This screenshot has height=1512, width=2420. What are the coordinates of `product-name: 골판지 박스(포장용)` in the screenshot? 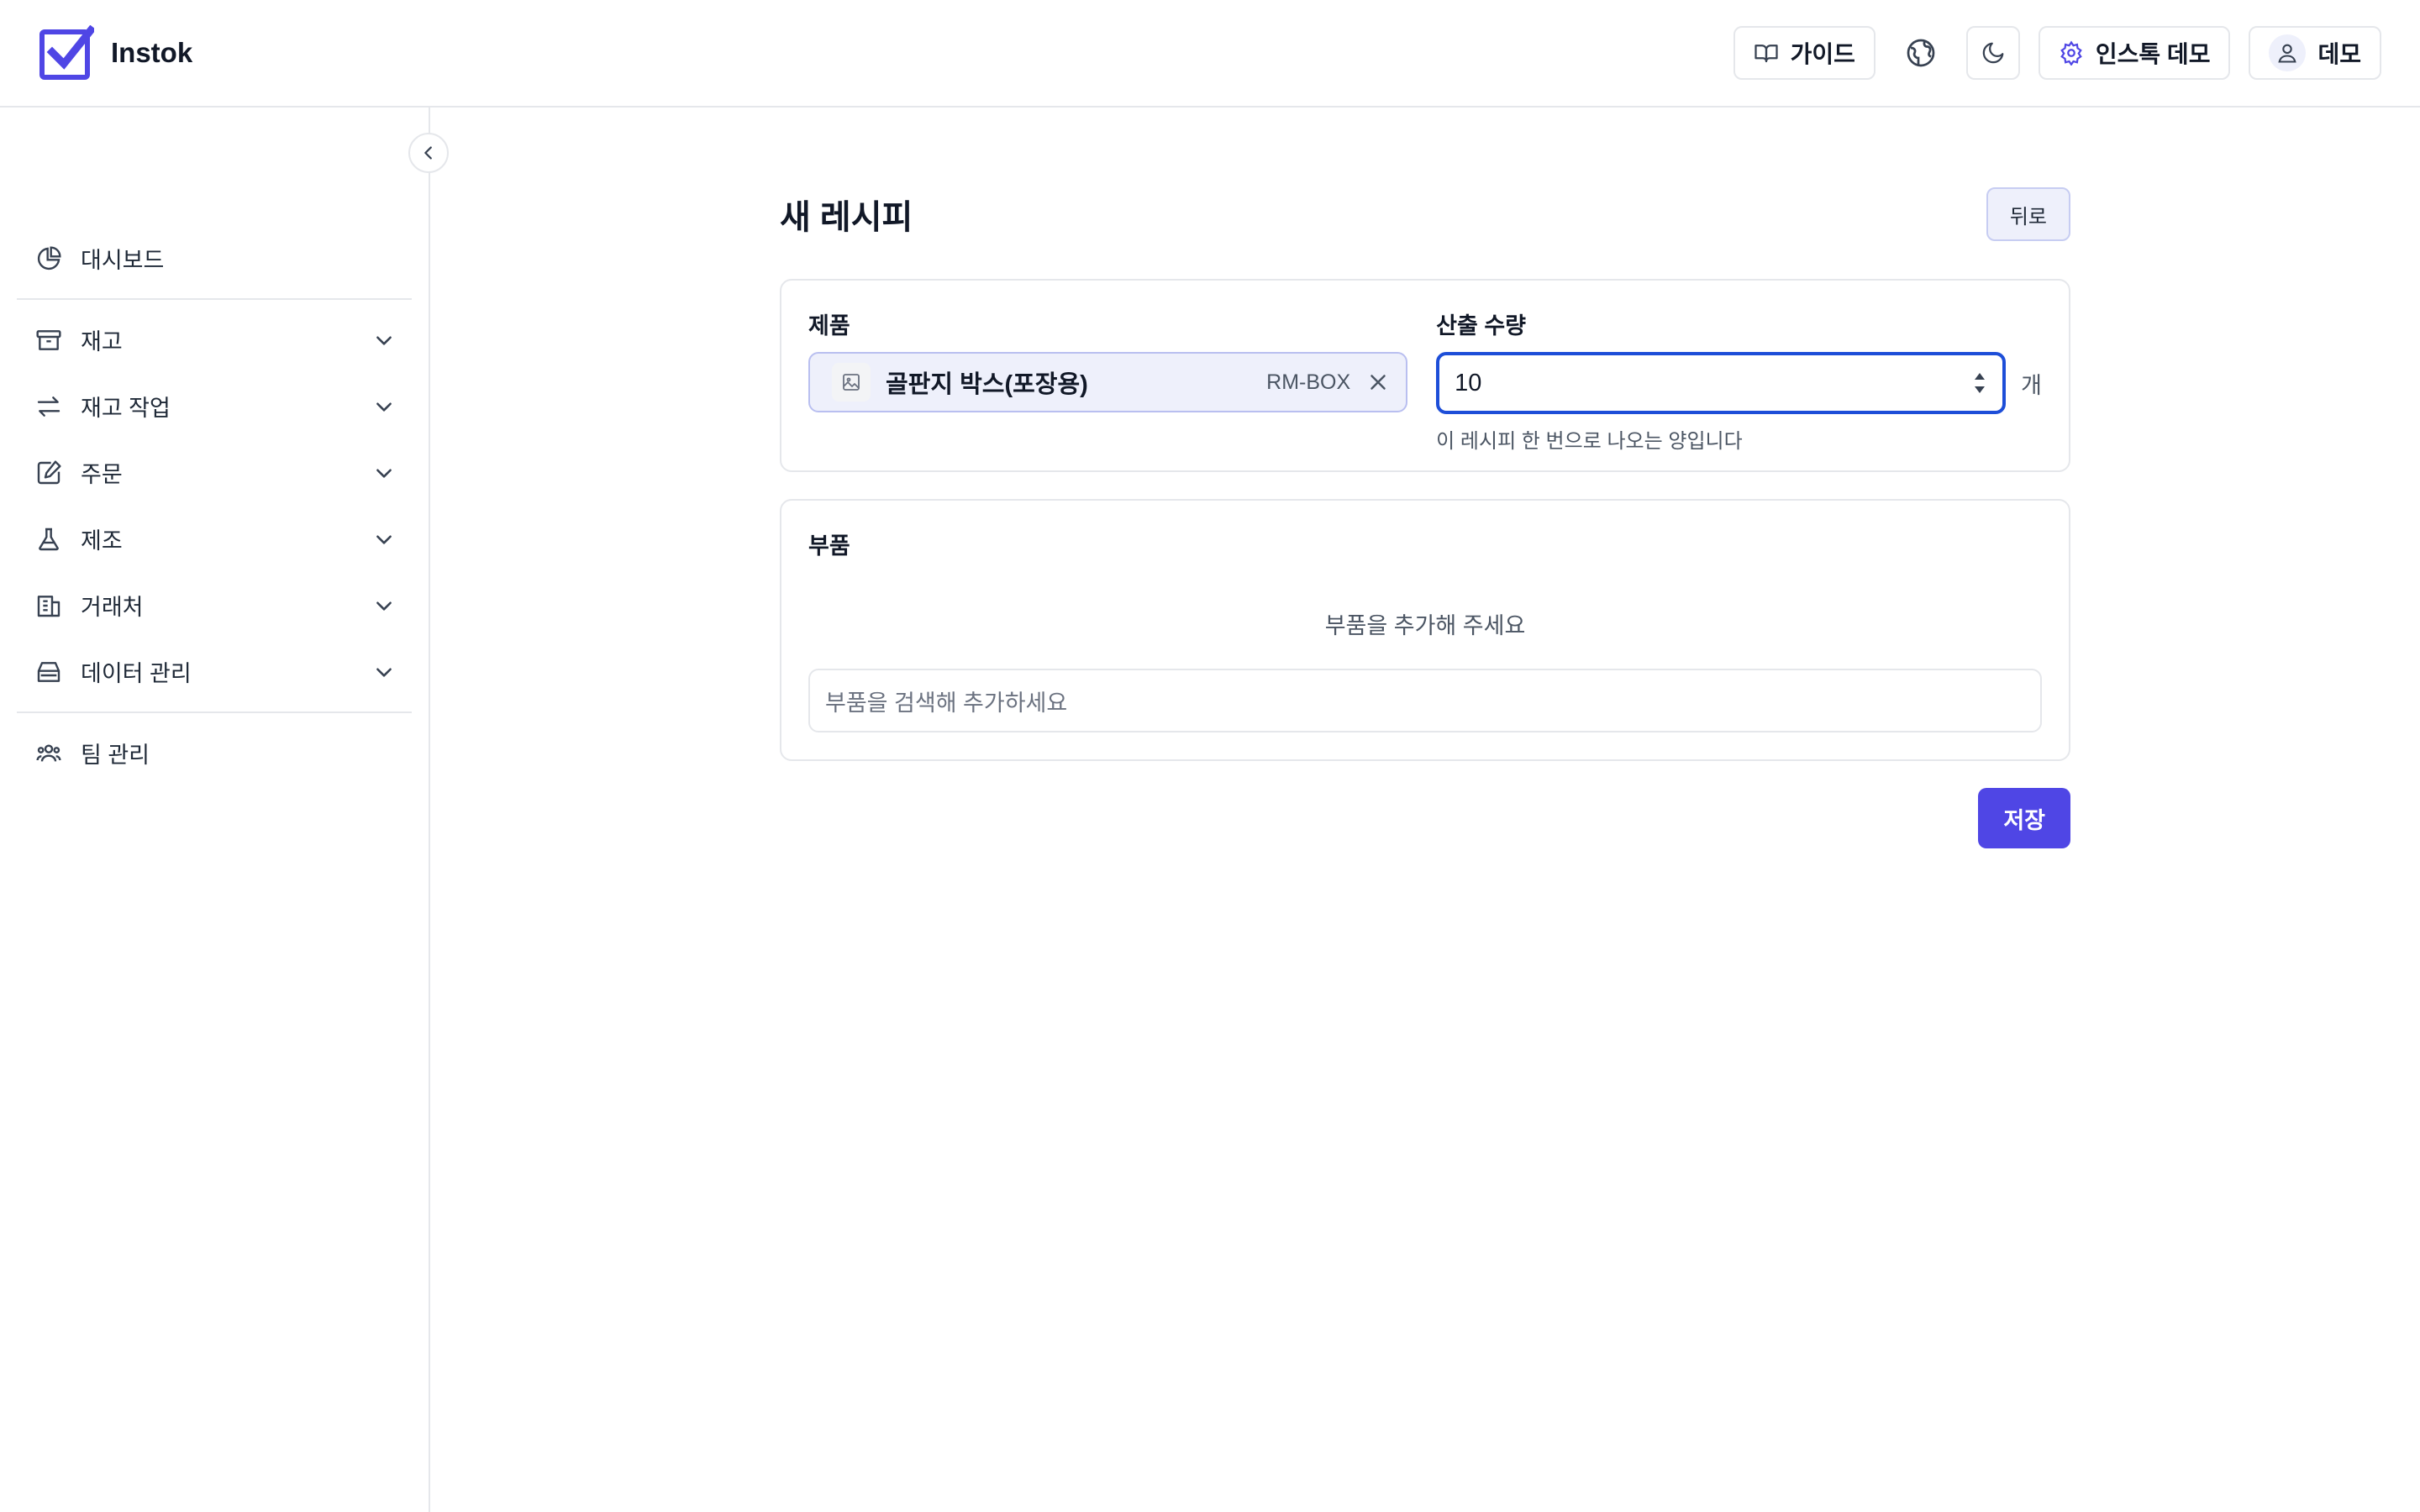 It's located at (987, 384).